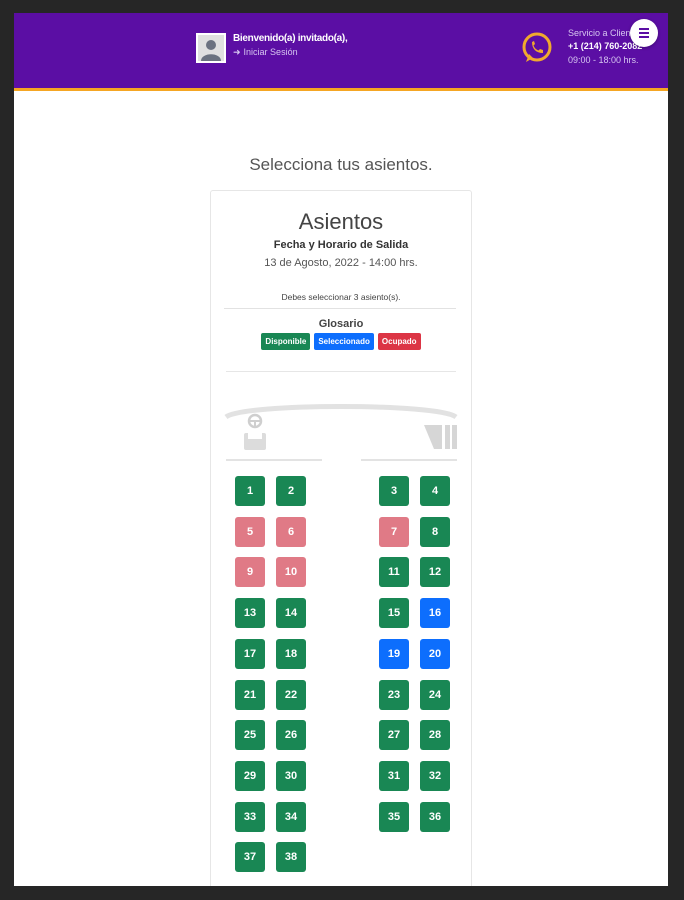 This screenshot has height=900, width=684. I want to click on seat-10: 10, so click(291, 572).